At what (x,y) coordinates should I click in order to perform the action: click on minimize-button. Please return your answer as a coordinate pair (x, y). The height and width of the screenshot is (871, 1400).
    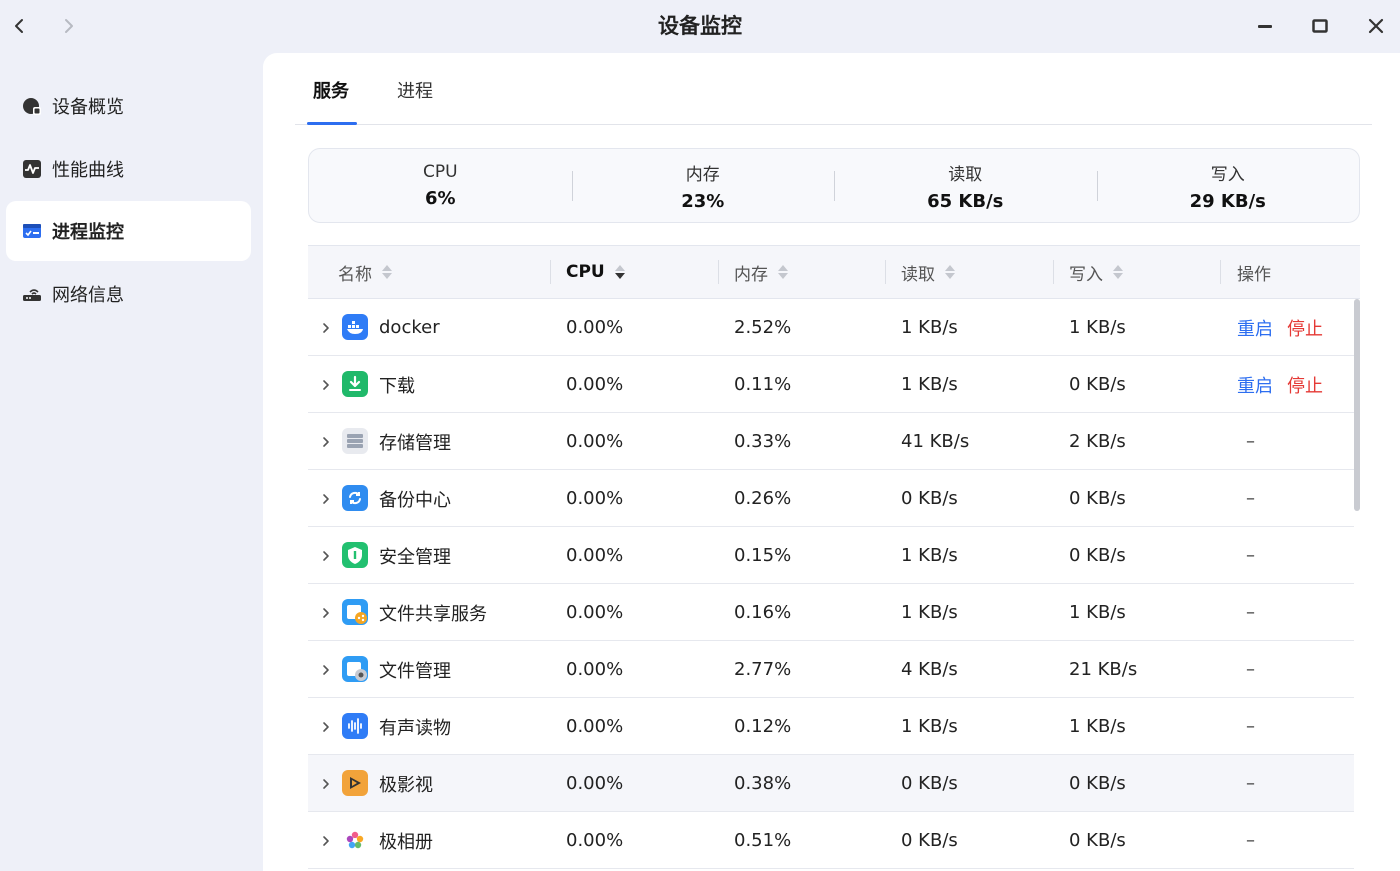
    Looking at the image, I should click on (1265, 26).